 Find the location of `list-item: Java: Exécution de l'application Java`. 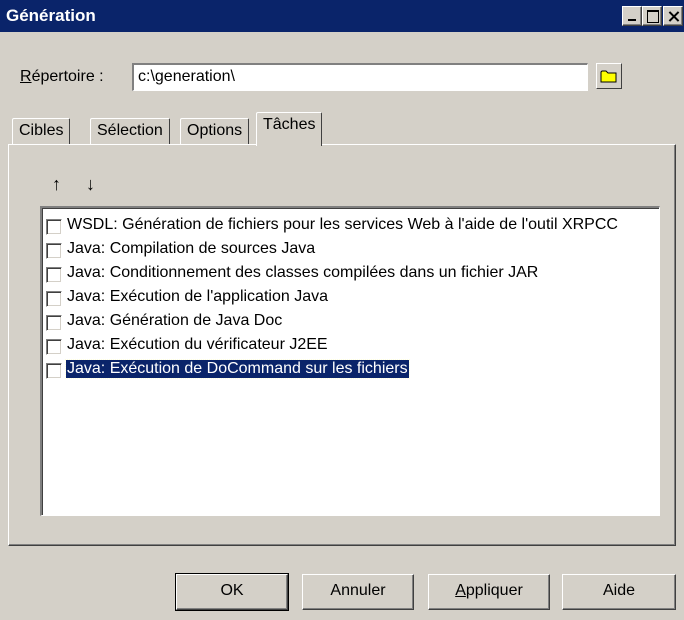

list-item: Java: Exécution de l'application Java is located at coordinates (351, 298).